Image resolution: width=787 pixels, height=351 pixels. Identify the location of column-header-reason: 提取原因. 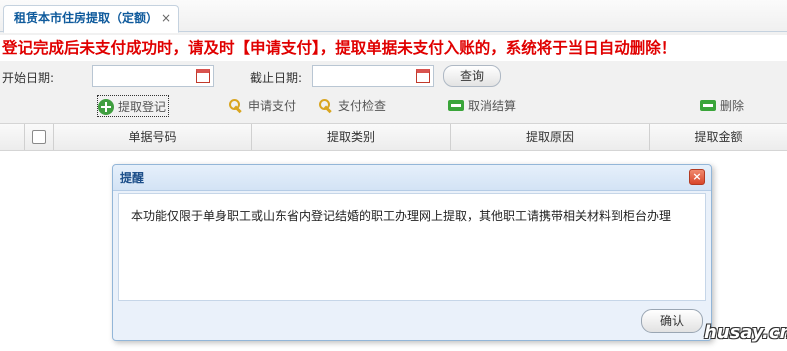
(549, 137).